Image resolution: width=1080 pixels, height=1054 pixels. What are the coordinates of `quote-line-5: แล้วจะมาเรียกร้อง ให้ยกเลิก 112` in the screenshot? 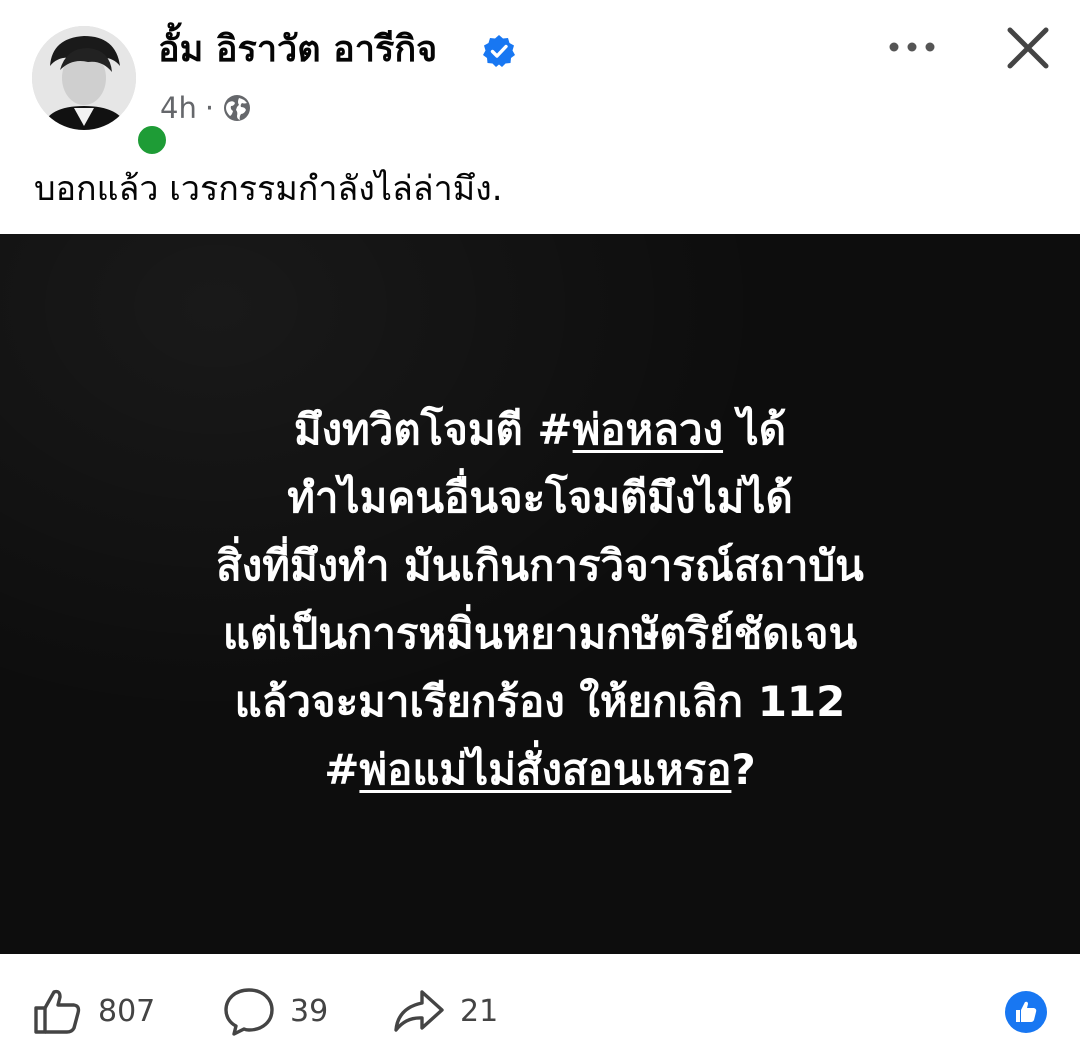 It's located at (540, 701).